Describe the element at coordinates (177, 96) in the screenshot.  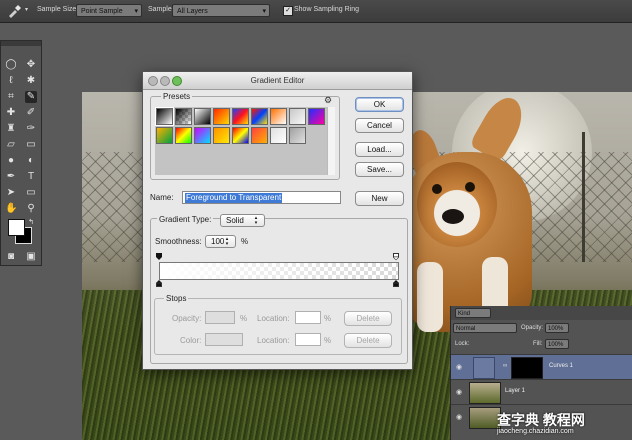
I see `presets-label: Presets` at that location.